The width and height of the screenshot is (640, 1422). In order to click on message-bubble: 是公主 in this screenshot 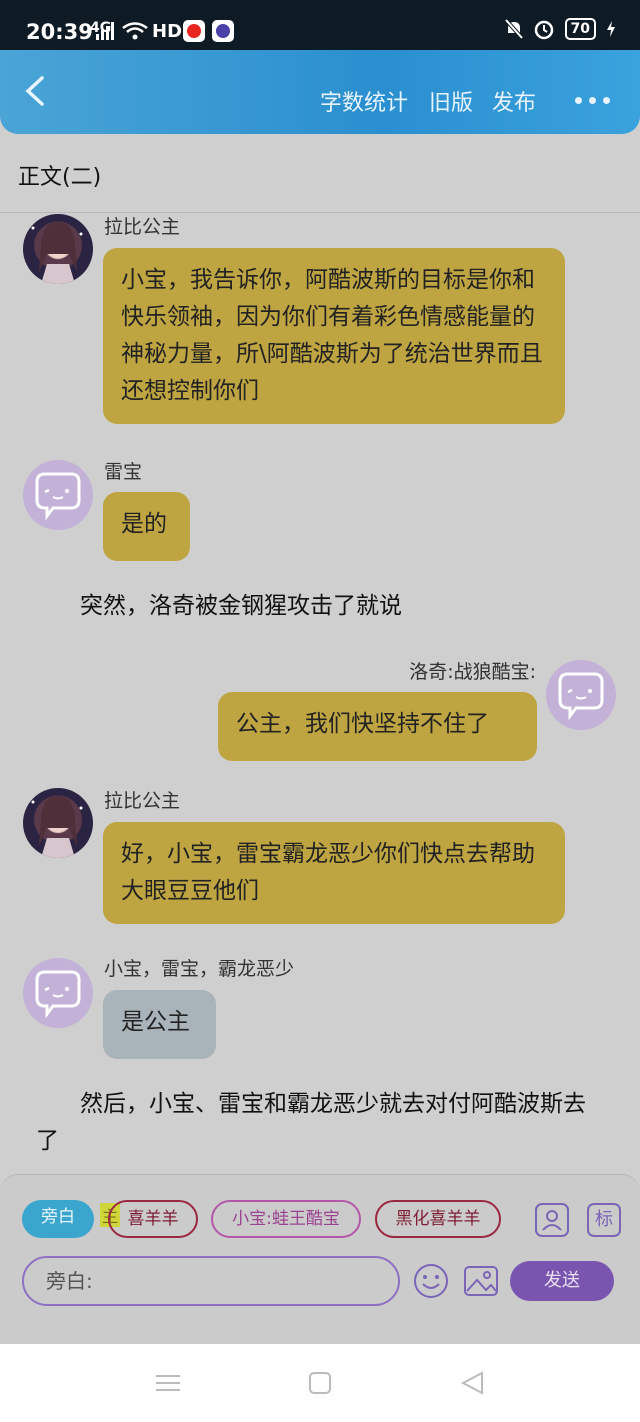, I will do `click(159, 1024)`.